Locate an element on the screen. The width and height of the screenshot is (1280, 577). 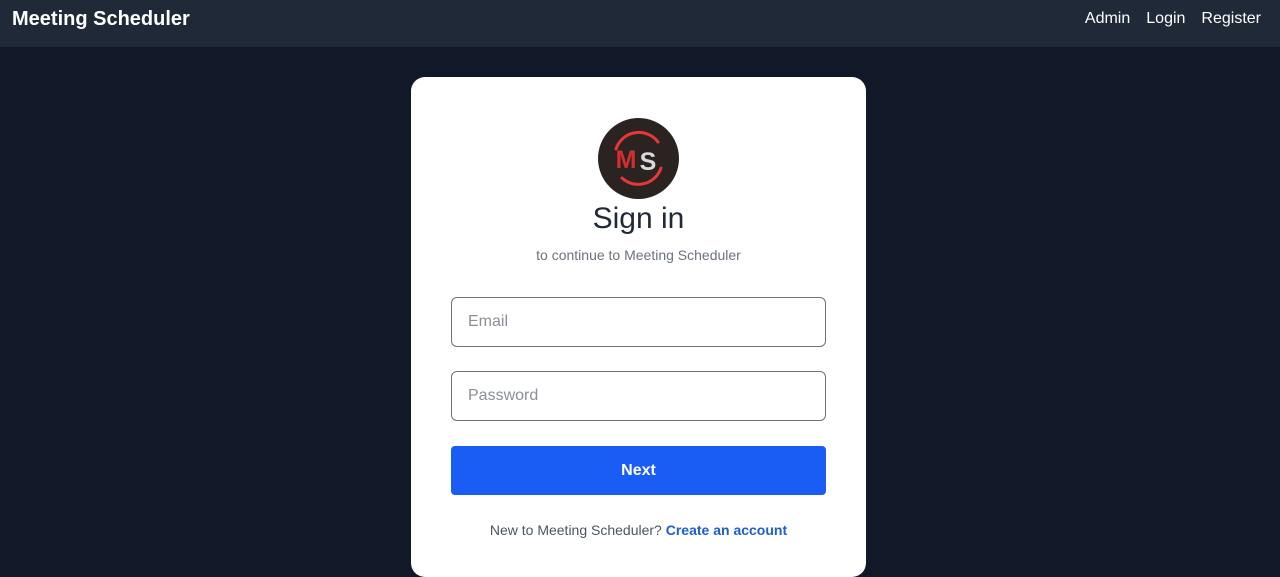
top-navbar: Meeting Scheduler Admin Login Register is located at coordinates (640, 23).